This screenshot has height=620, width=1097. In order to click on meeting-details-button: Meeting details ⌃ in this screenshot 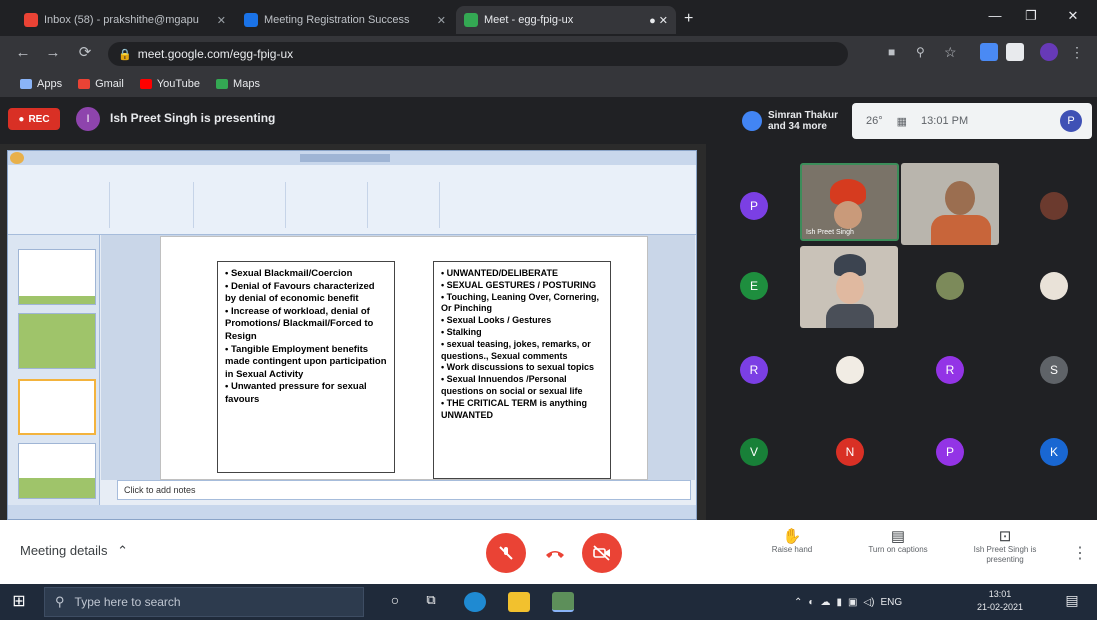, I will do `click(74, 551)`.